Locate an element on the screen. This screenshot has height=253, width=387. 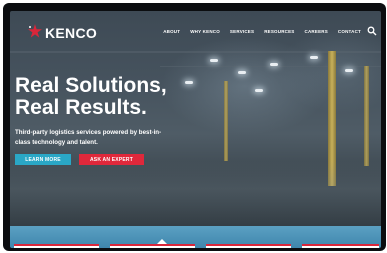
nav-careers: CAREERS is located at coordinates (316, 31).